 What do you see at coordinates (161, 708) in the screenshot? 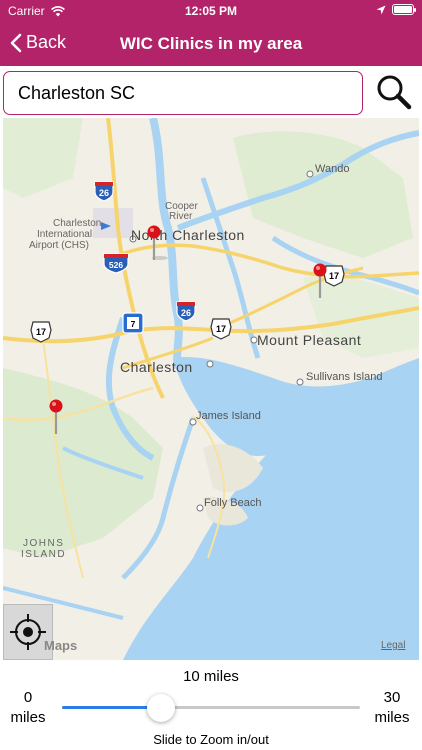
I see `slider-thumb` at bounding box center [161, 708].